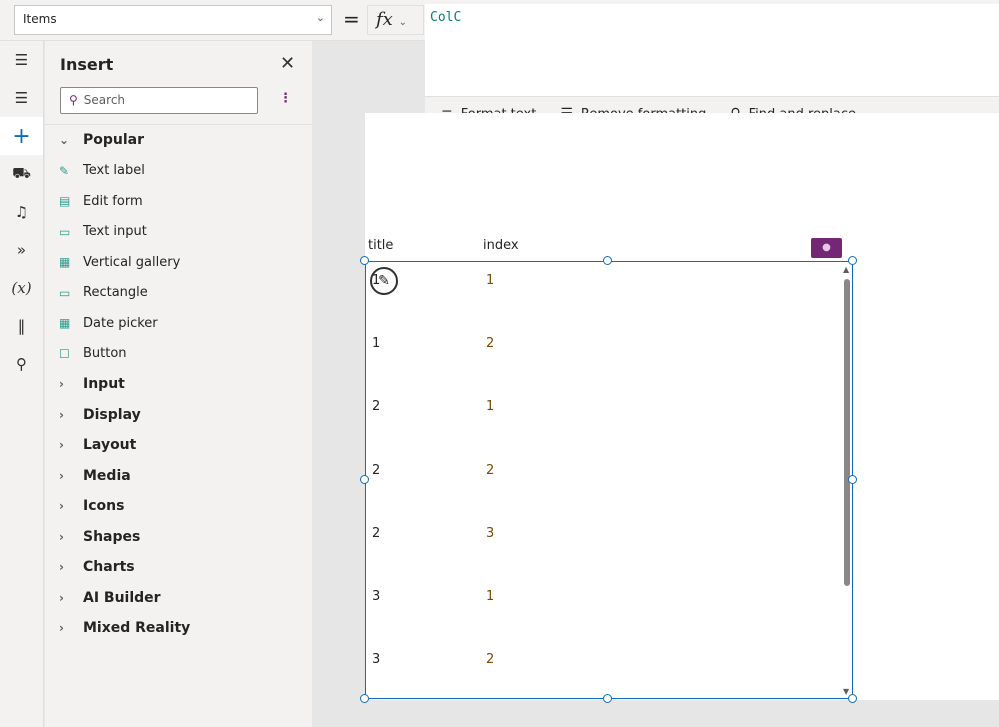 This screenshot has height=727, width=999. What do you see at coordinates (351, 19) in the screenshot?
I see `equals-sign: =` at bounding box center [351, 19].